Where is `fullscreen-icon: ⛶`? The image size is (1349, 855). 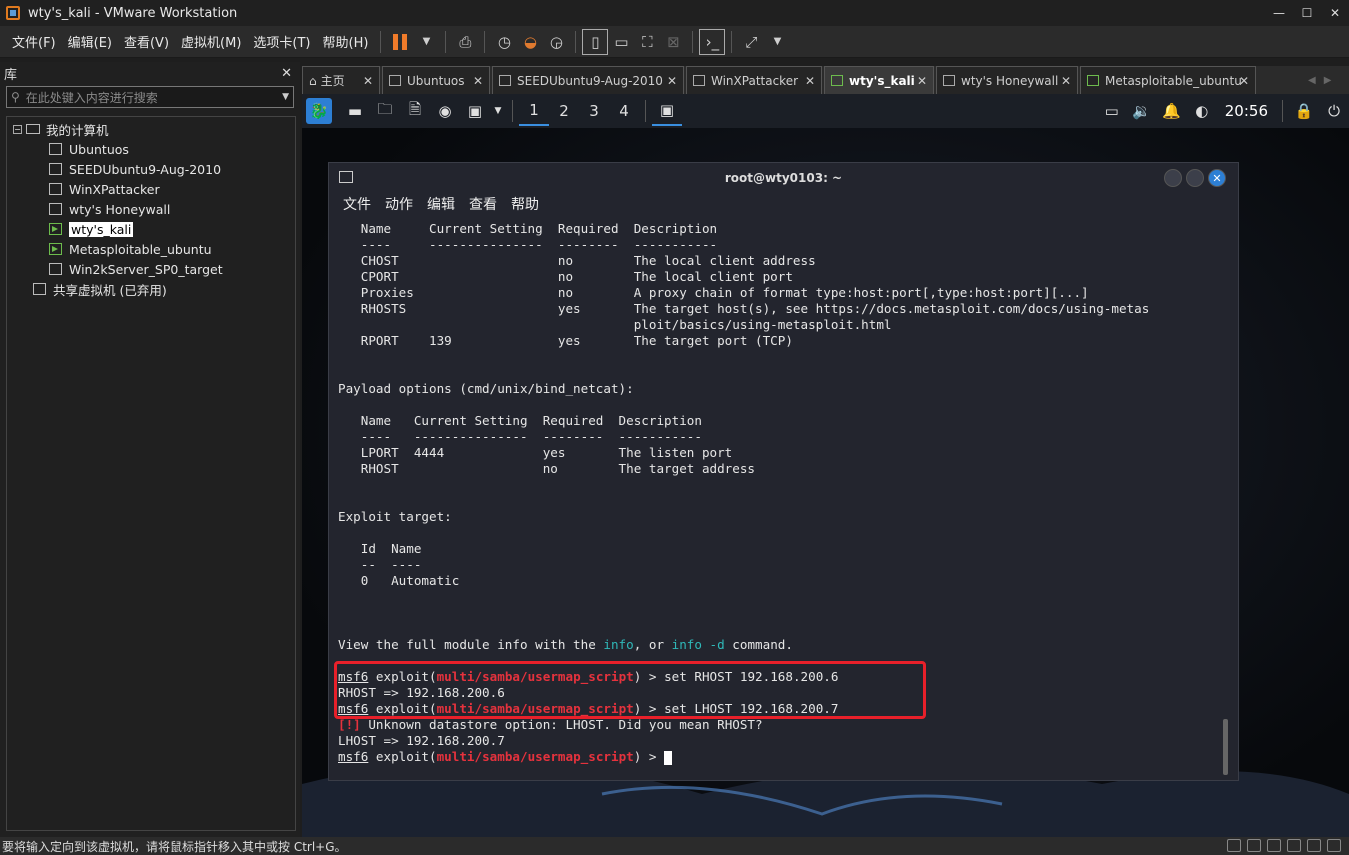 fullscreen-icon: ⛶ is located at coordinates (647, 42).